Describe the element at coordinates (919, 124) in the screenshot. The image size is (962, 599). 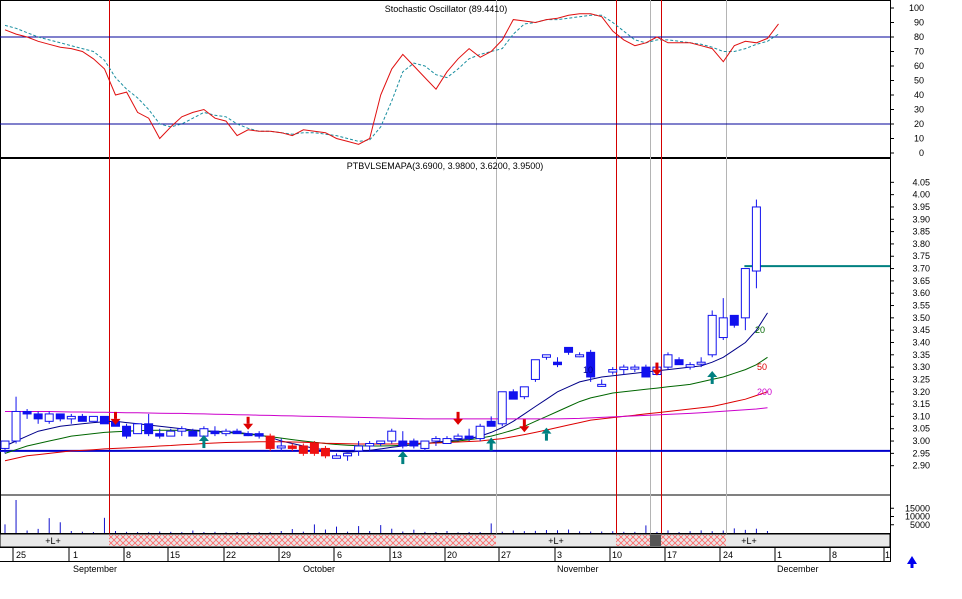
I see `stochastic-tick-label: 20` at that location.